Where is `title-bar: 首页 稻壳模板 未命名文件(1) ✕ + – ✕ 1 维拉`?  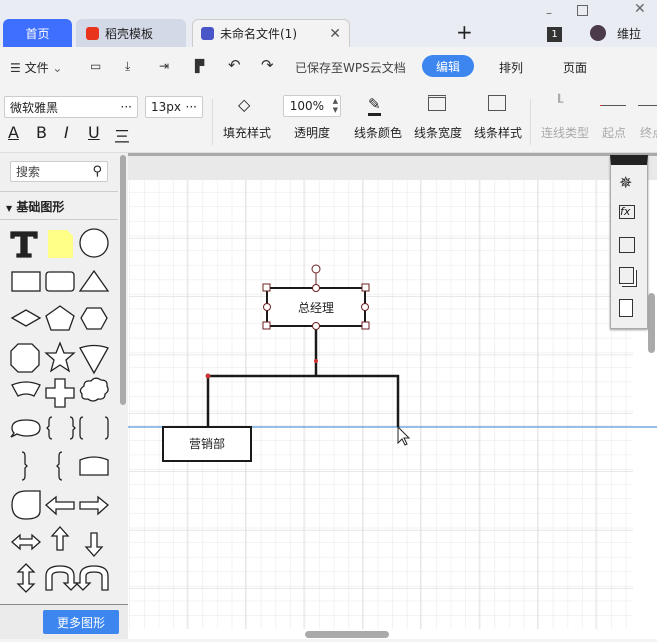
title-bar: 首页 稻壳模板 未命名文件(1) ✕ + – ✕ 1 维拉 is located at coordinates (328, 23).